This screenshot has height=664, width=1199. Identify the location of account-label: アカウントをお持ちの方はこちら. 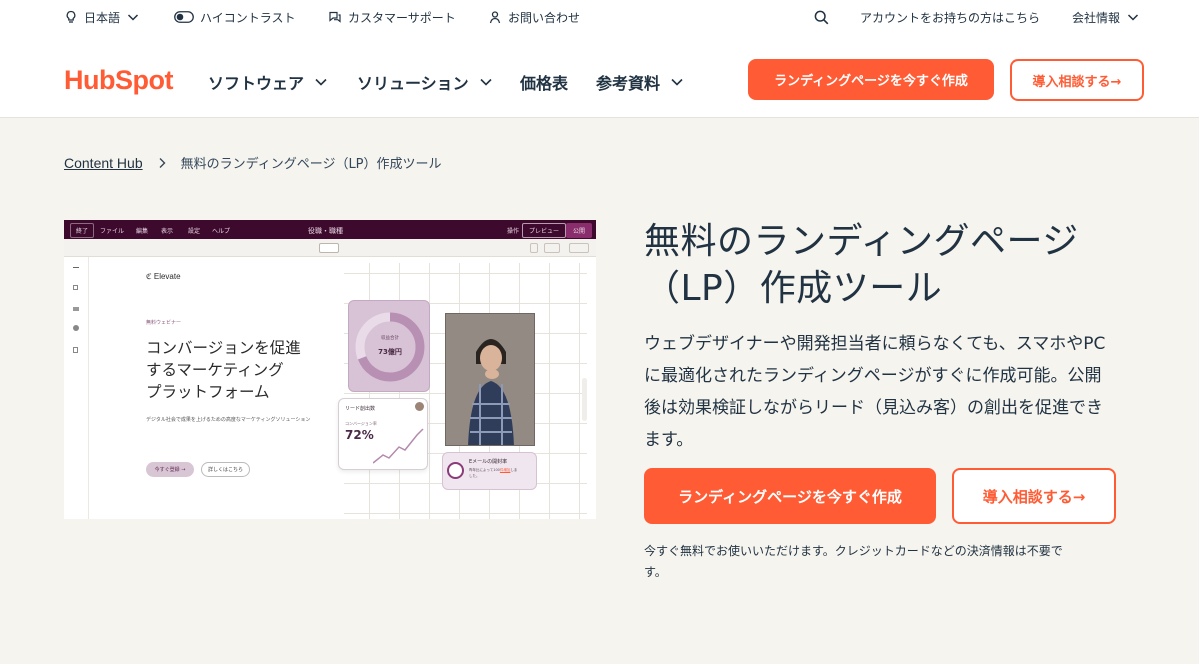
(950, 17).